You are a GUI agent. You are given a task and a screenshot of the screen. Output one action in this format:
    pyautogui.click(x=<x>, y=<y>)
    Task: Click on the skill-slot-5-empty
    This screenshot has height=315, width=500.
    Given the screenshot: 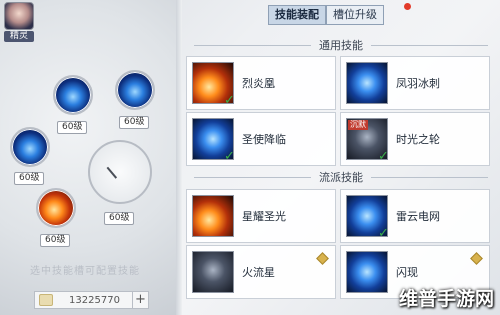 What is the action you would take?
    pyautogui.click(x=120, y=172)
    